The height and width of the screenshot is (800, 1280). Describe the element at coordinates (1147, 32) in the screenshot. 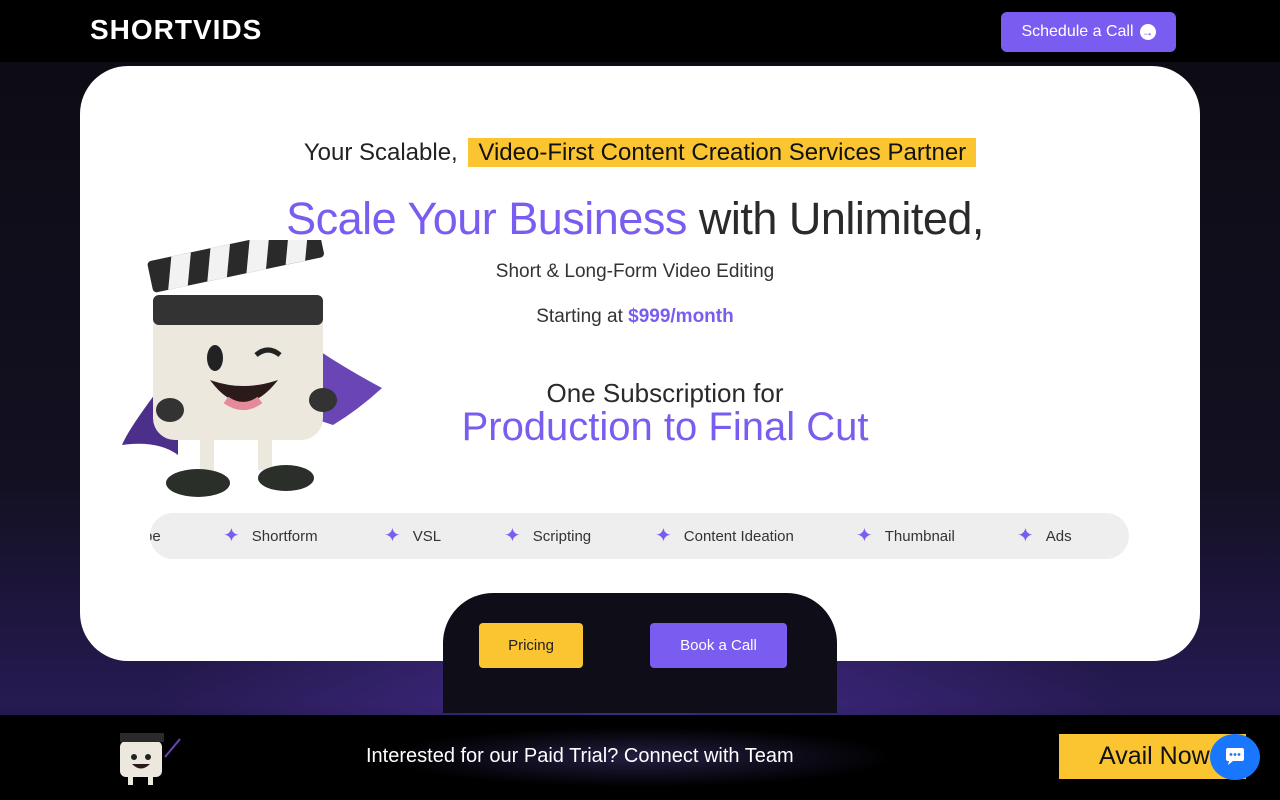

I see `arrow-right-circle-icon: →` at that location.